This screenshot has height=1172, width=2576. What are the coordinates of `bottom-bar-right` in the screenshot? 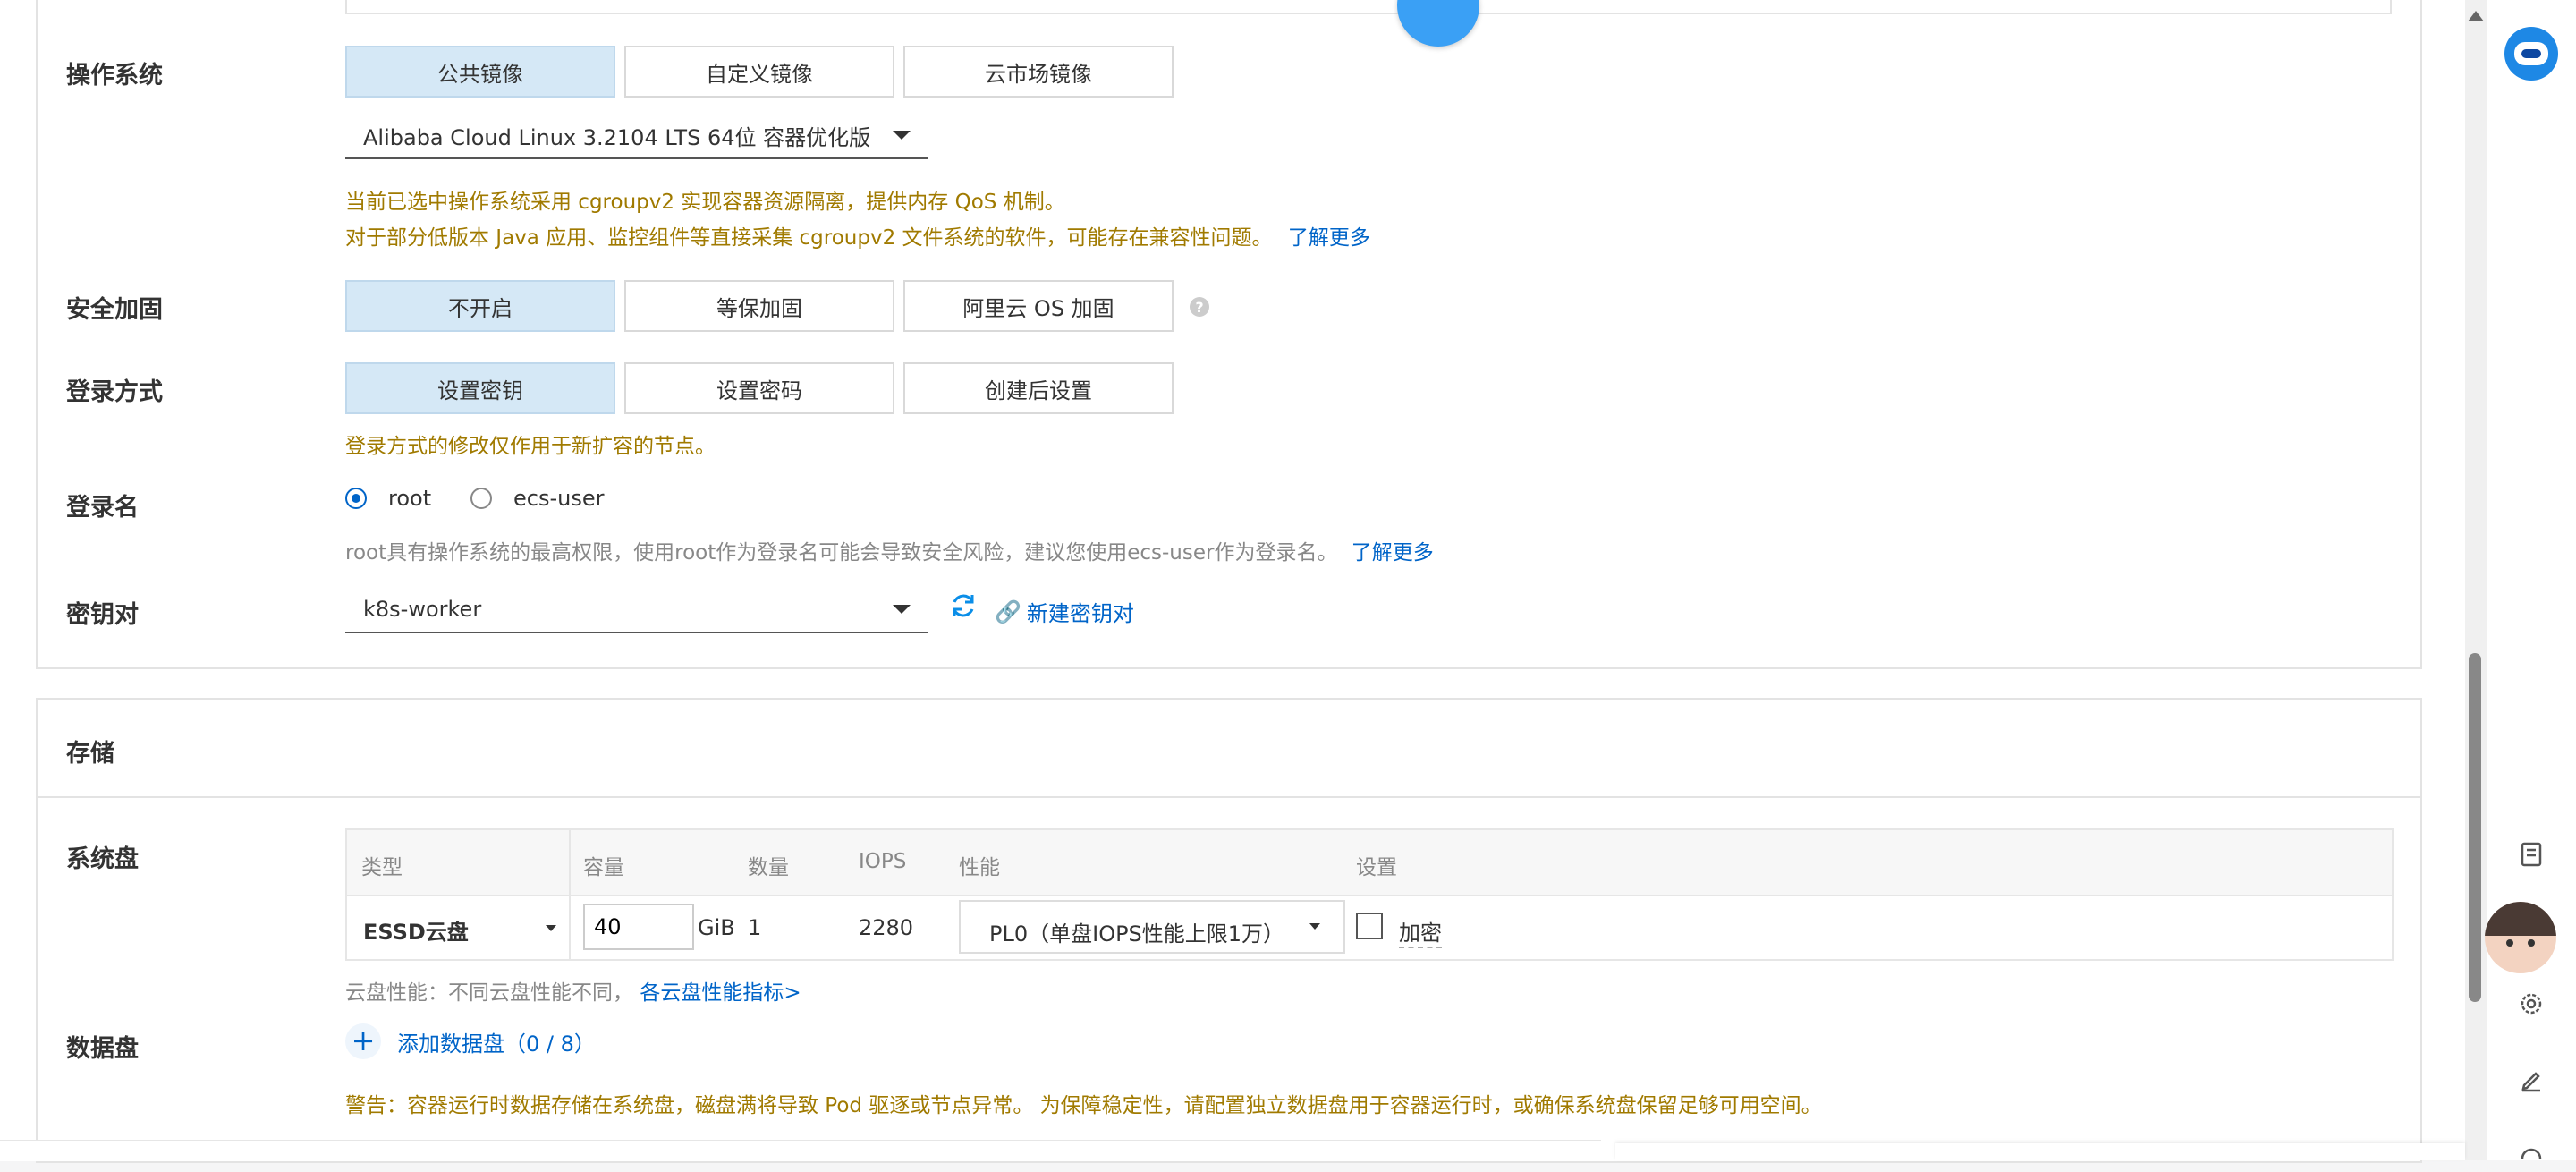 It's located at (2040, 1151).